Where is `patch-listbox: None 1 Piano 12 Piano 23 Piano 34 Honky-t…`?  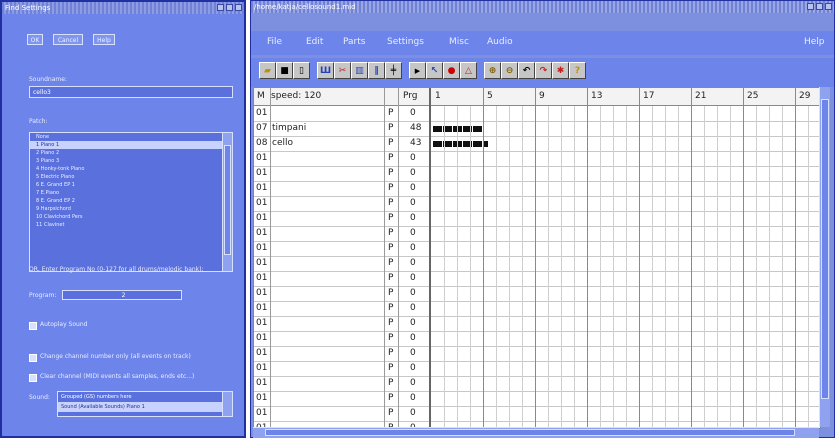 patch-listbox: None 1 Piano 12 Piano 23 Piano 34 Honky-t… is located at coordinates (131, 202).